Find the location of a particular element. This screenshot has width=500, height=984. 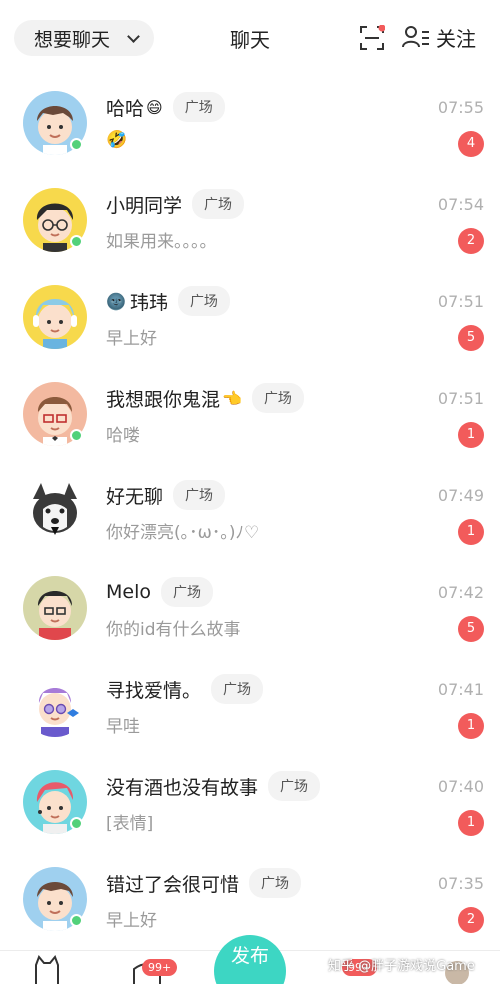

chat-item: 🌚 玮玮 广场 早上好 07:51 5 is located at coordinates (250, 316).